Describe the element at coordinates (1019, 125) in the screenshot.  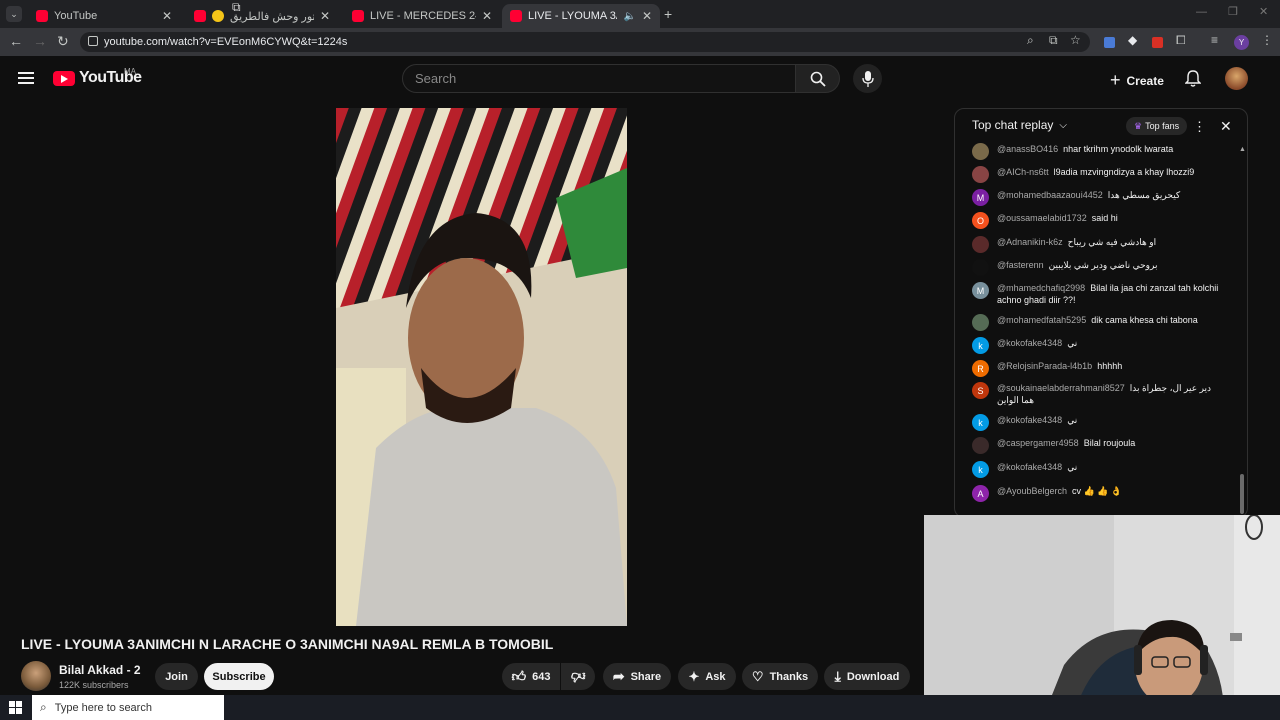
I see `chat-mode-dropdown: Top chat replay ⌵` at that location.